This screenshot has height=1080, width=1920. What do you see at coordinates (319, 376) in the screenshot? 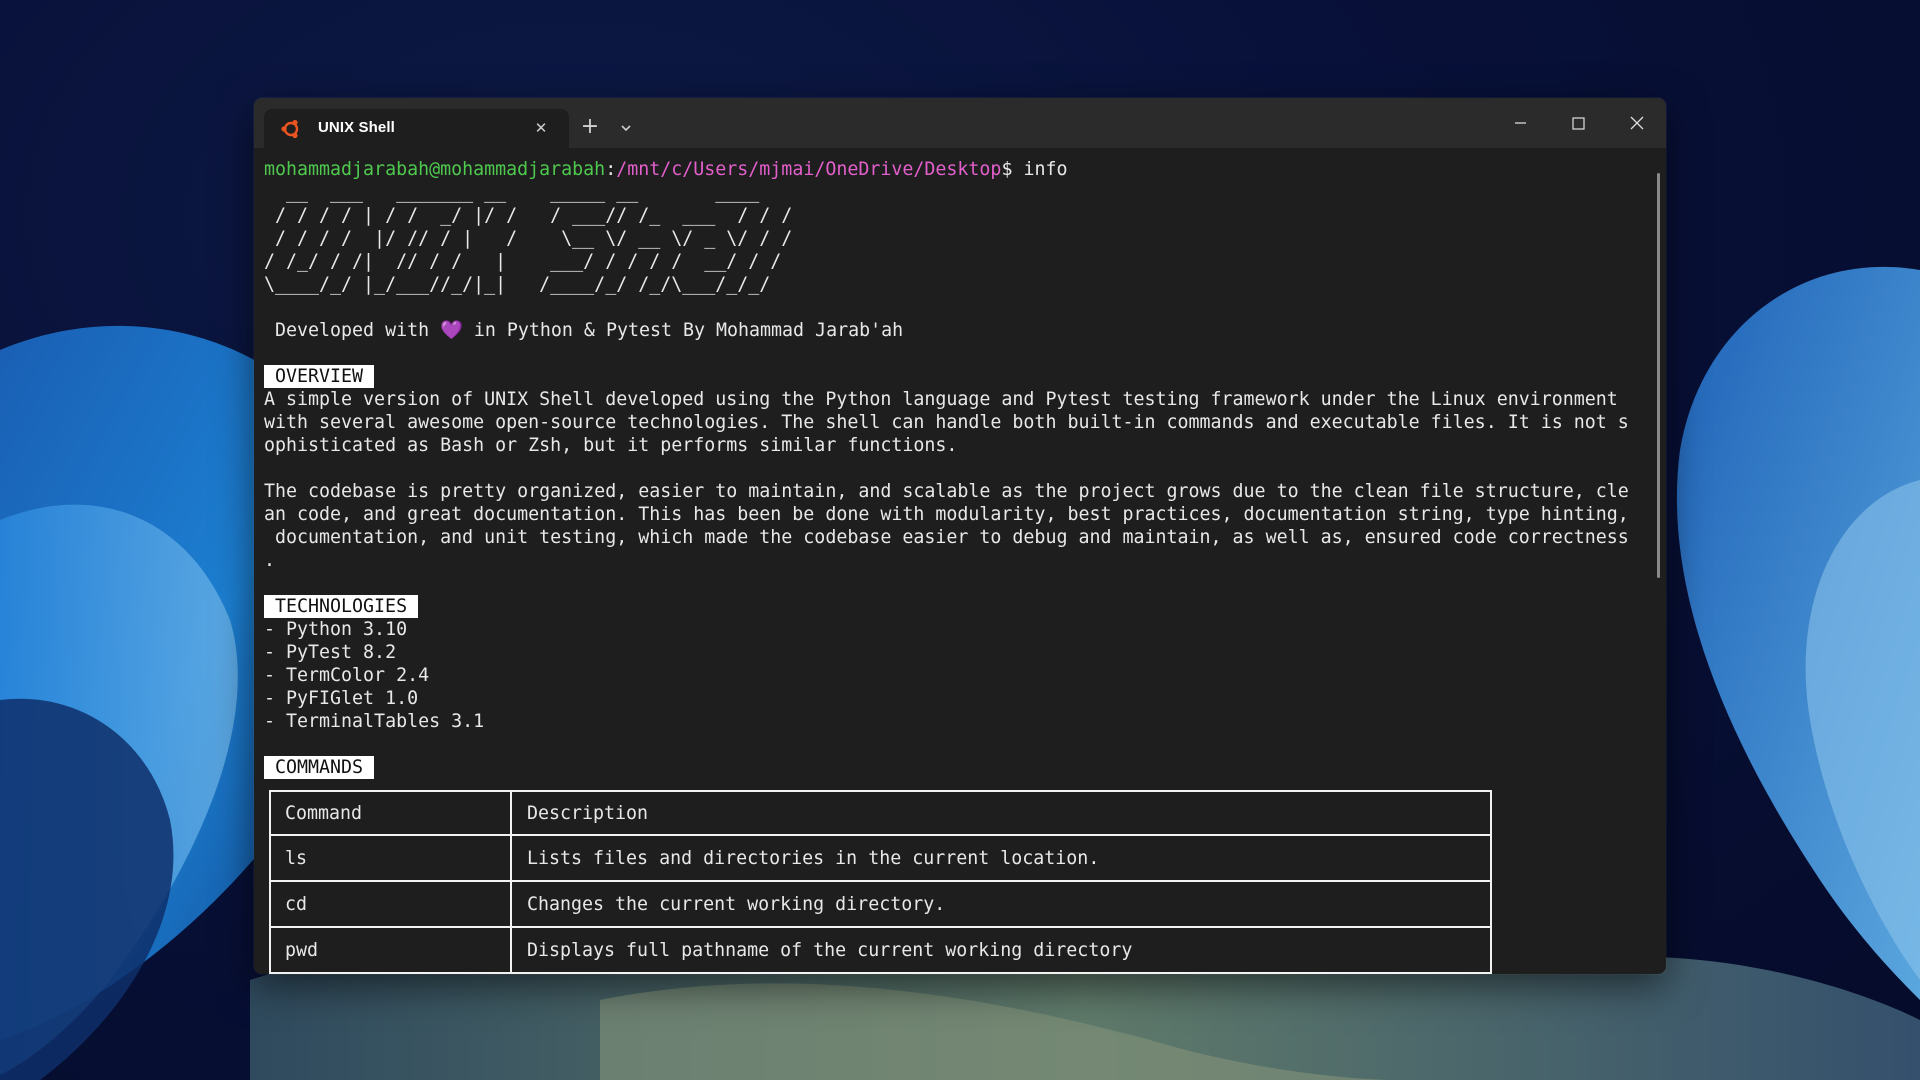
I see `overview-heading: OVERVIEW` at bounding box center [319, 376].